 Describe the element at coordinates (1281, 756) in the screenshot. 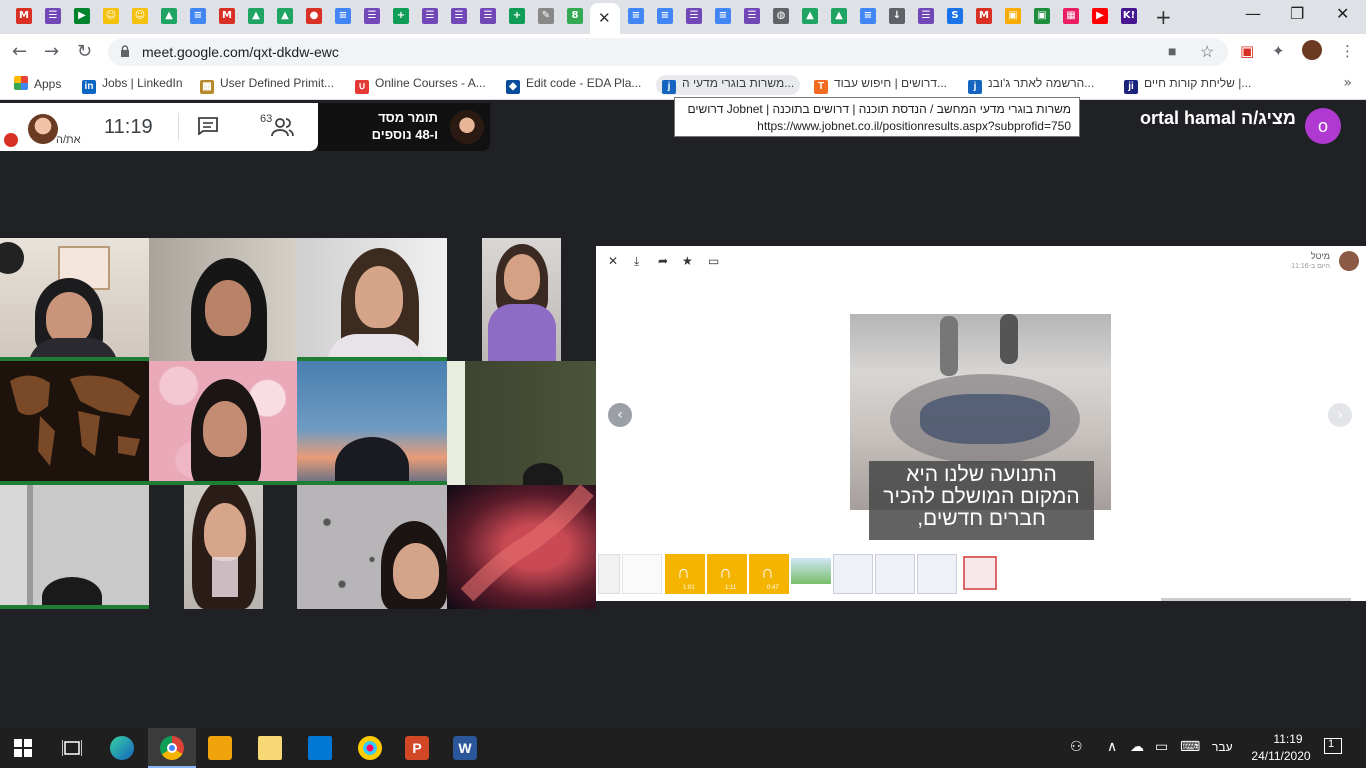

I see `taskbar-date: 24/11/2020` at that location.